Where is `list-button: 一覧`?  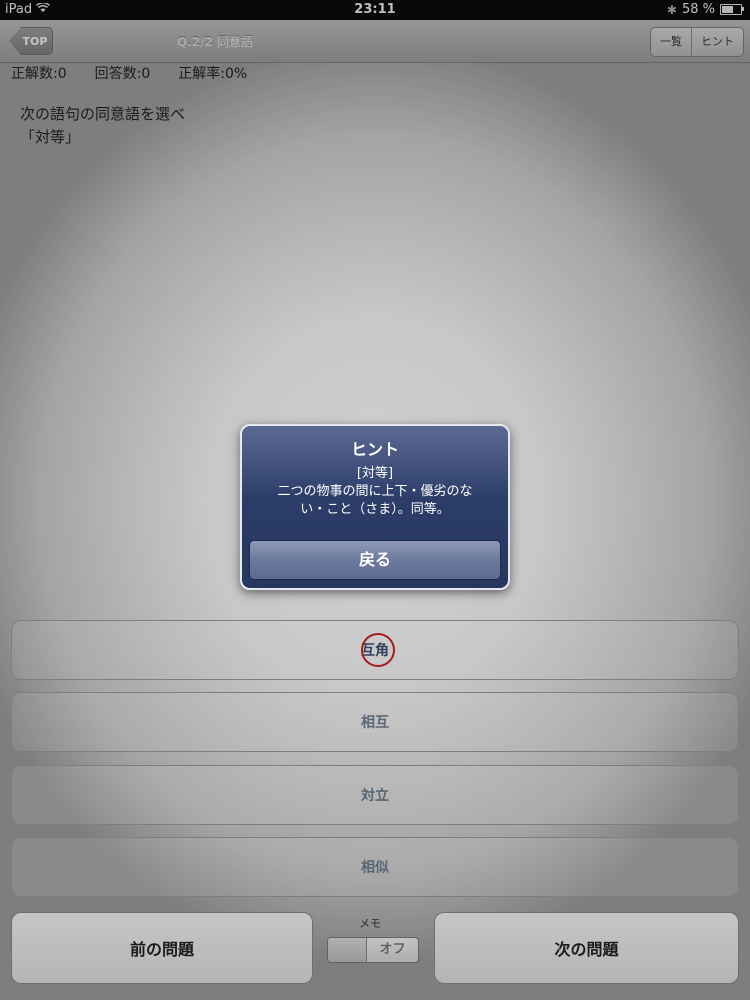
list-button: 一覧 is located at coordinates (671, 42).